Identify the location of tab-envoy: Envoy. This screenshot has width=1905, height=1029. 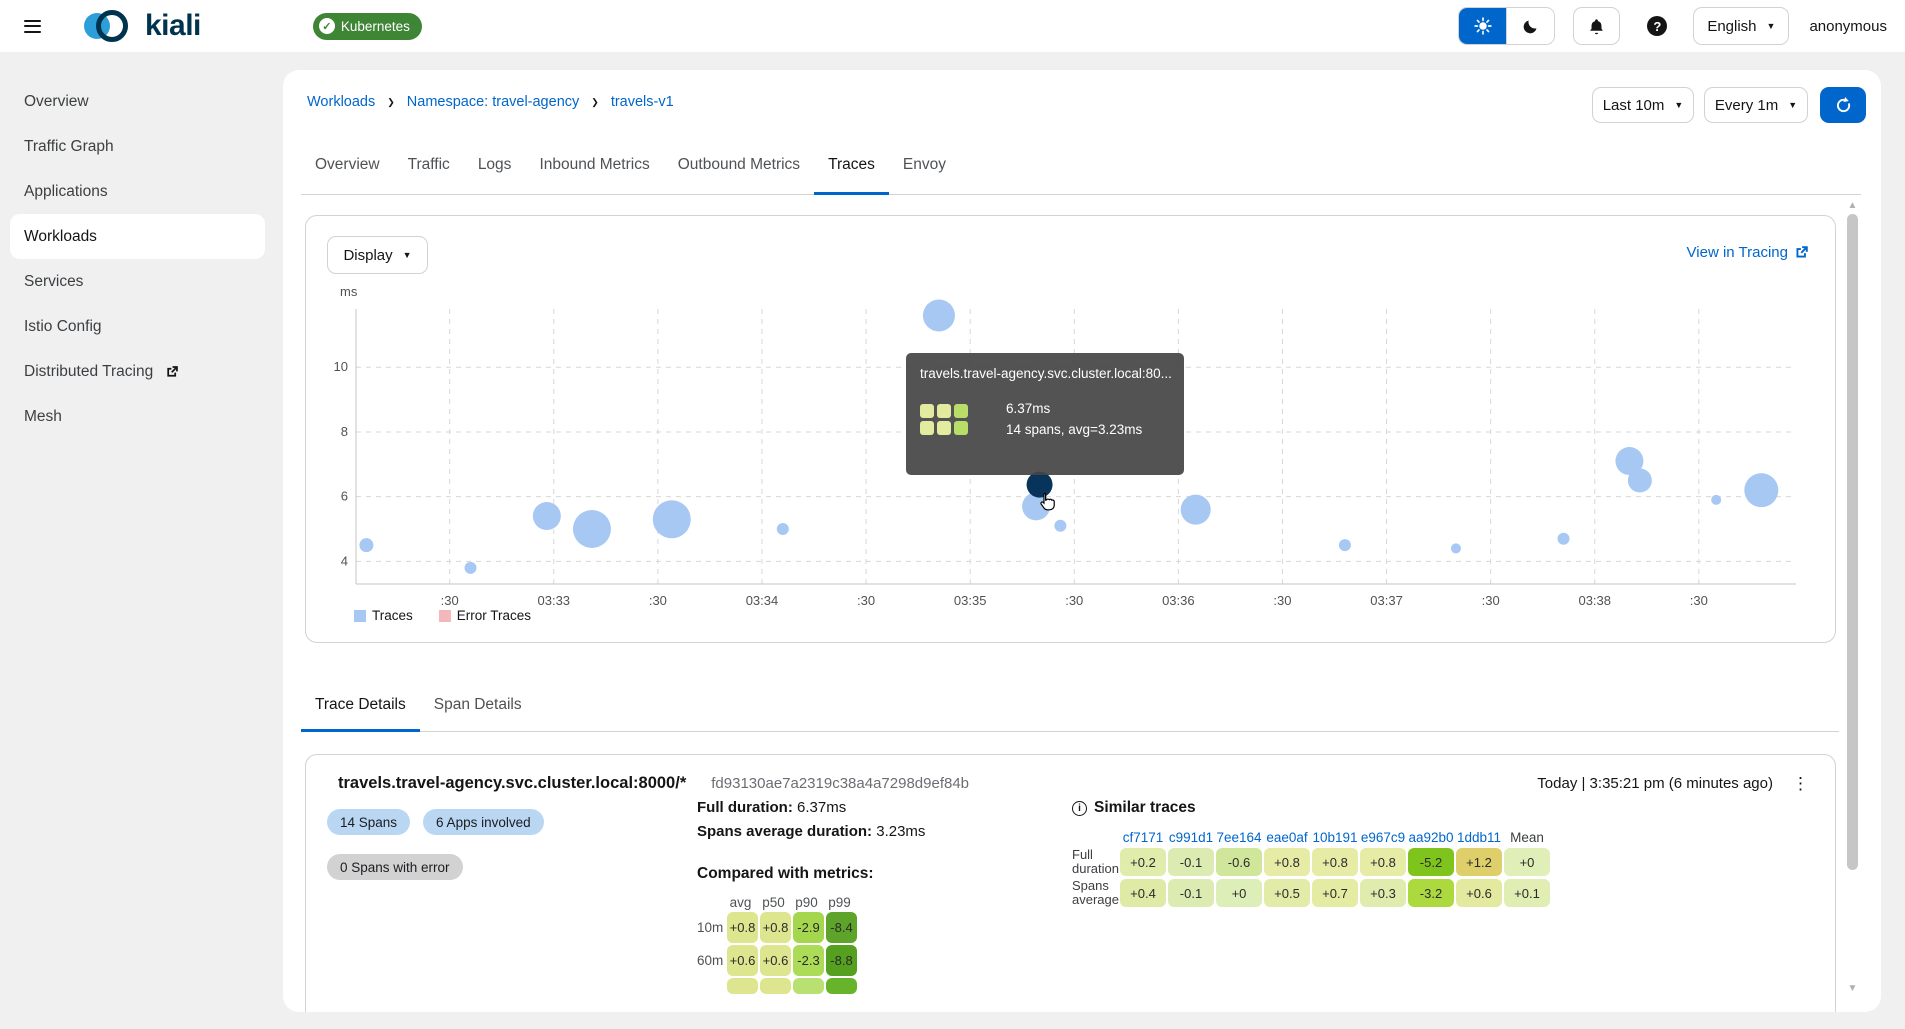
(924, 165).